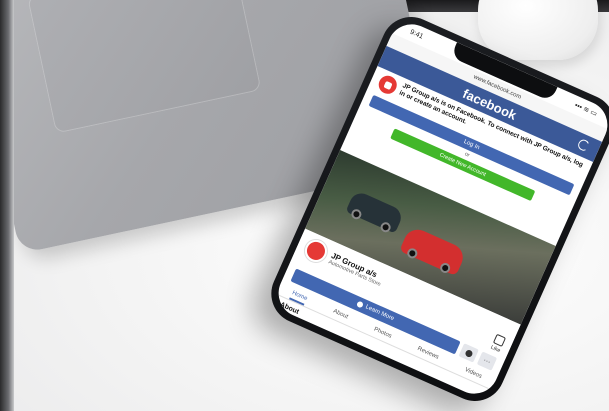 Image resolution: width=609 pixels, height=411 pixels. Describe the element at coordinates (583, 145) in the screenshot. I see `reload-icon` at that location.